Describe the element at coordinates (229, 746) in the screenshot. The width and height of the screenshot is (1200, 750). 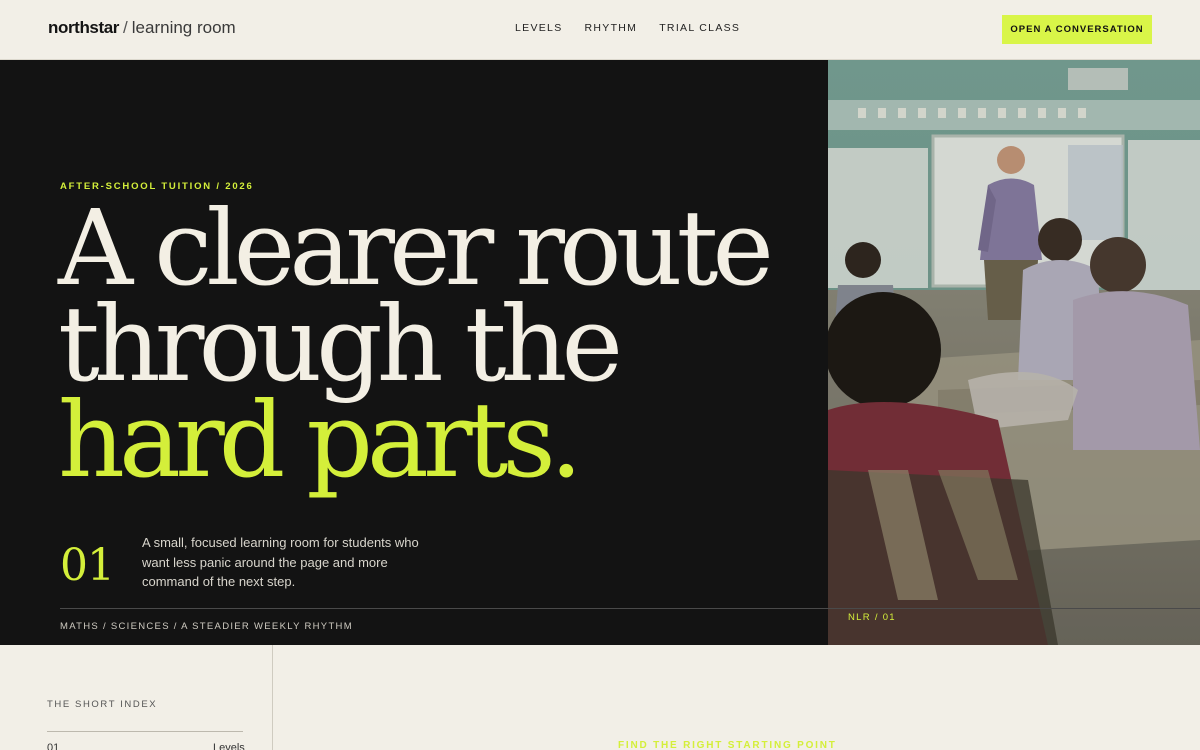
I see `index-item-levels: Levels` at that location.